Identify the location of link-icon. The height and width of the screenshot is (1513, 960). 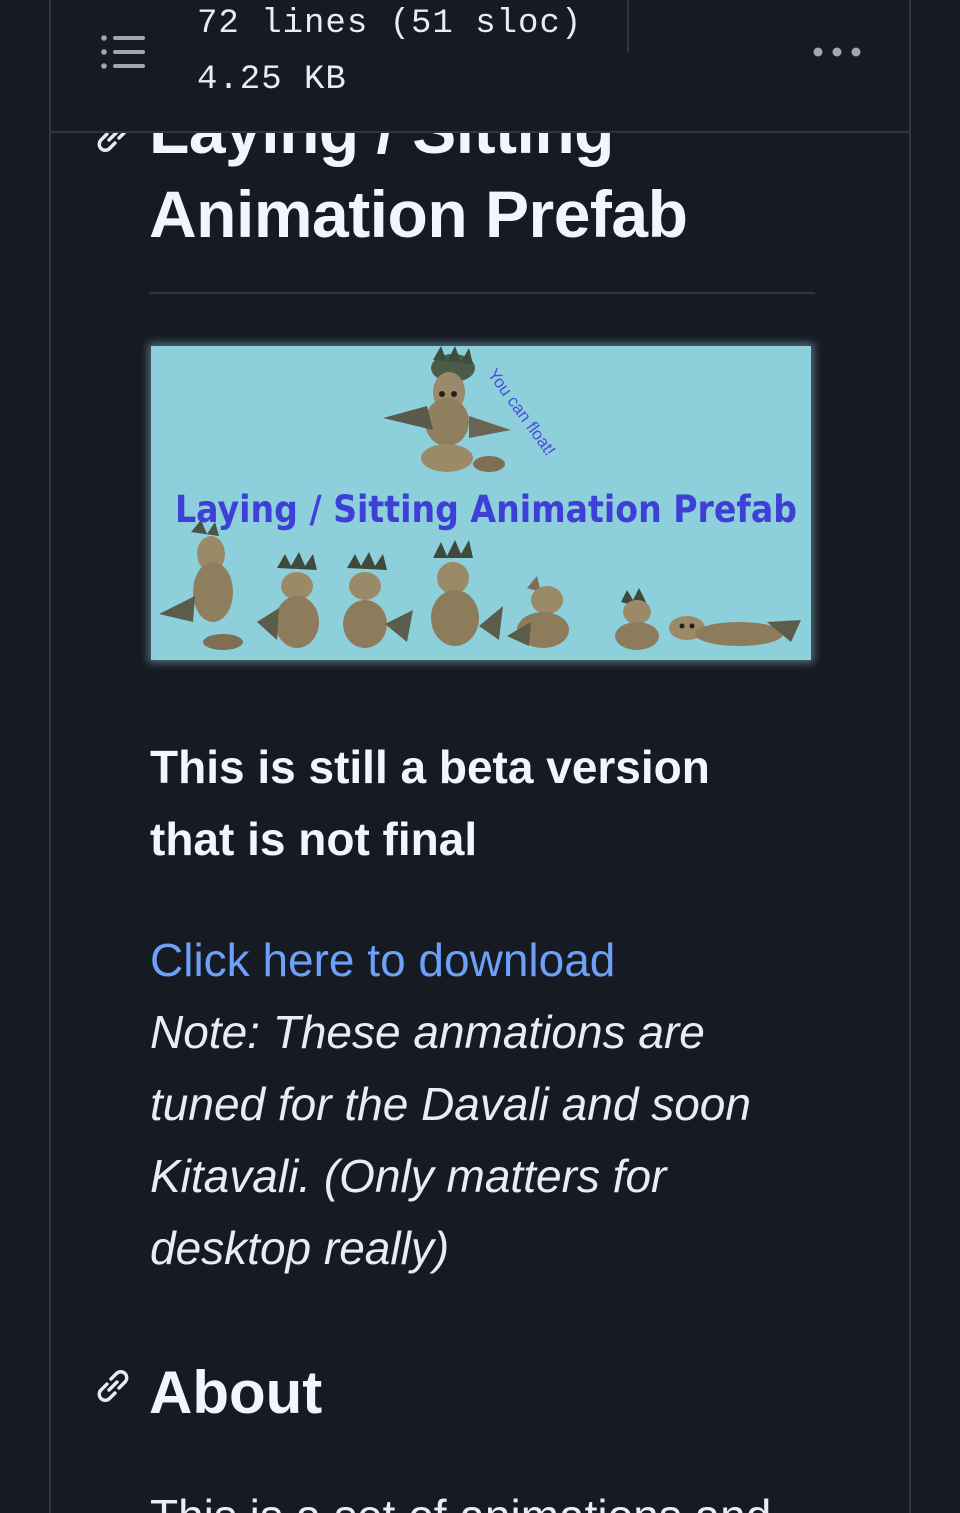
(113, 1386).